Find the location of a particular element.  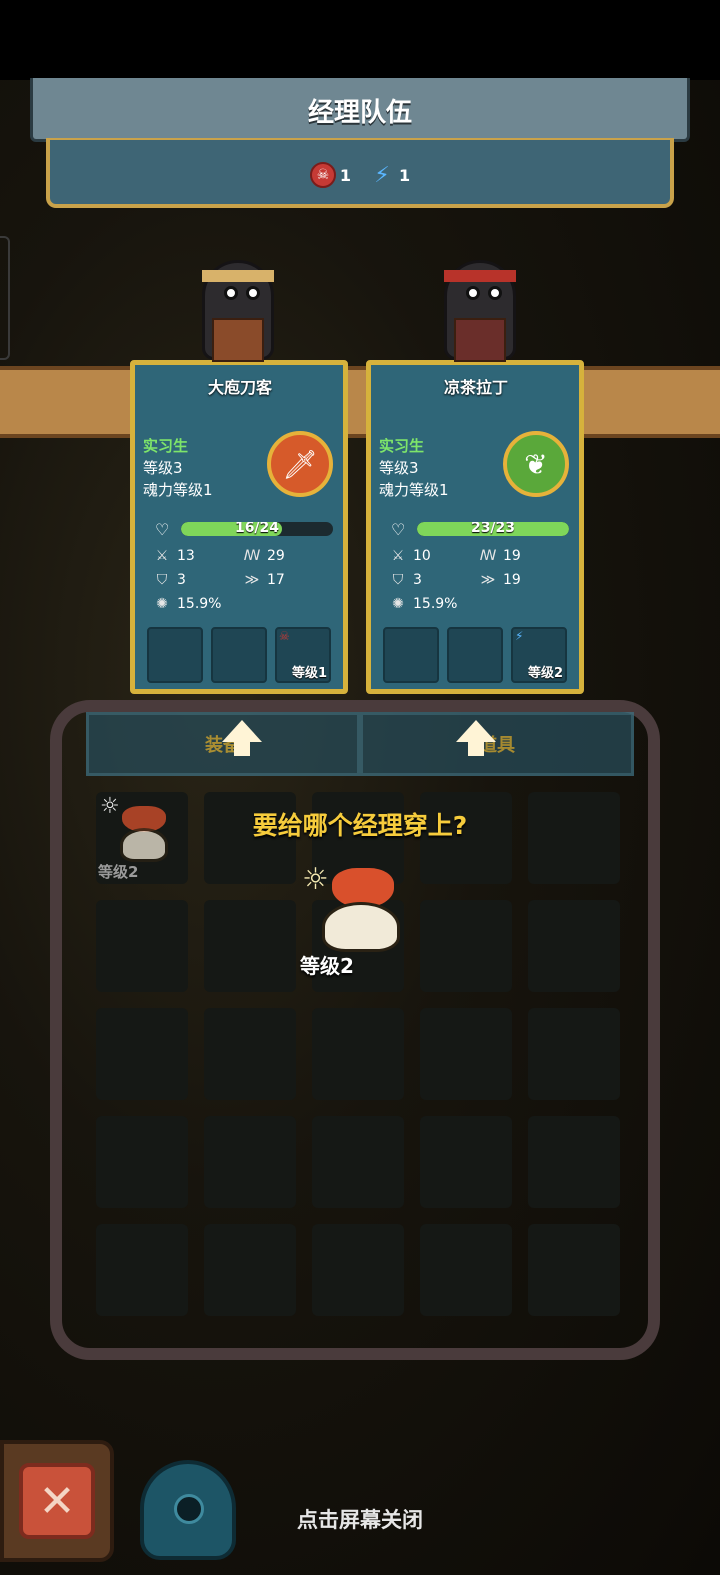

tab-items: 道具 is located at coordinates (497, 744).